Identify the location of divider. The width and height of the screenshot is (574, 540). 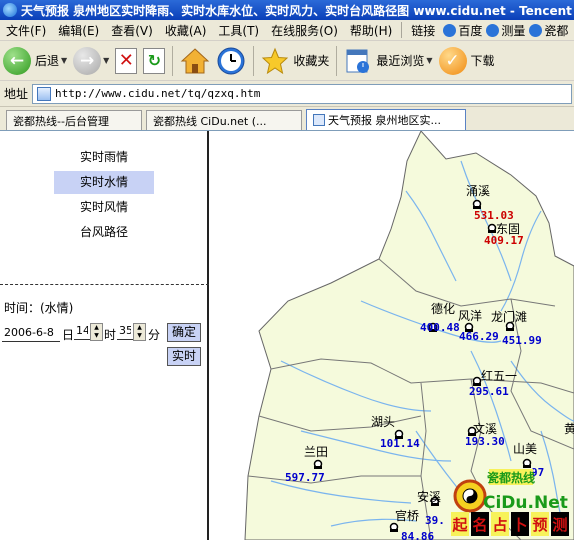
(104, 284).